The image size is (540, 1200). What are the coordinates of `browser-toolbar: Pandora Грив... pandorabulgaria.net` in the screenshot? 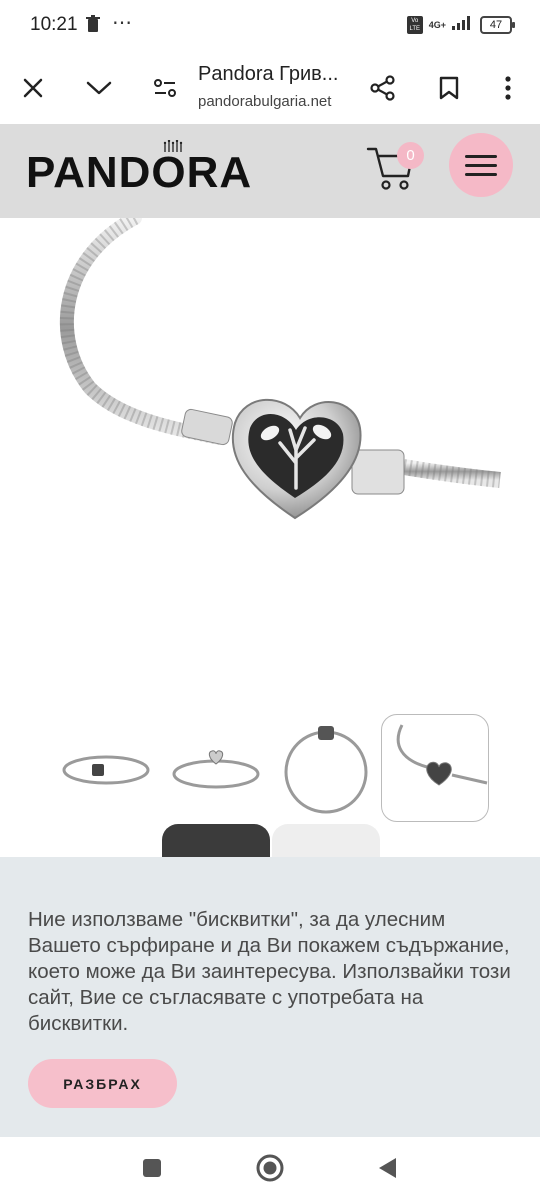 It's located at (270, 88).